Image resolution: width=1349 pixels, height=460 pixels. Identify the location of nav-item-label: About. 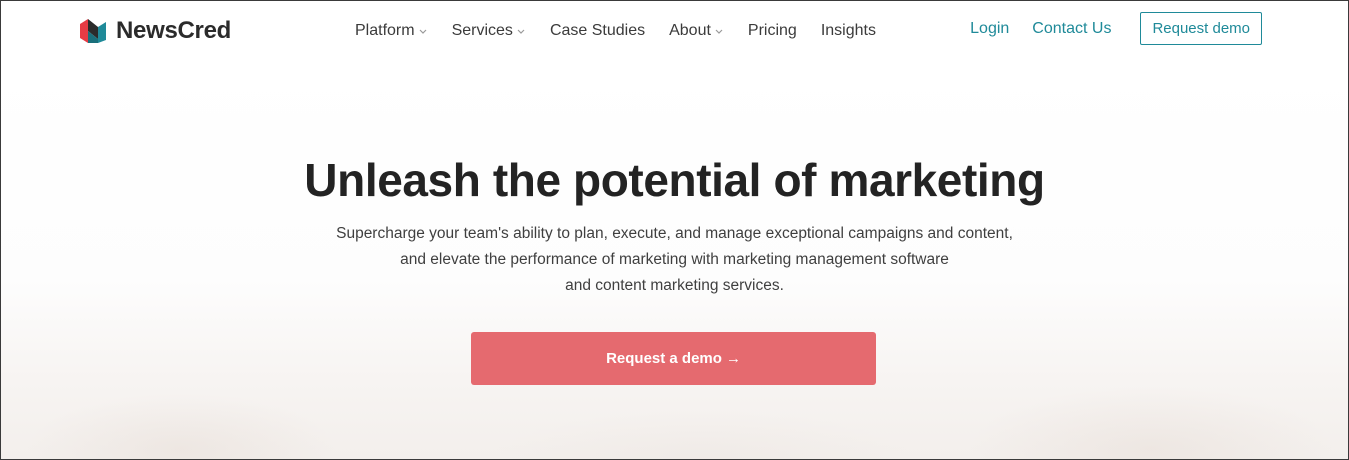
(690, 30).